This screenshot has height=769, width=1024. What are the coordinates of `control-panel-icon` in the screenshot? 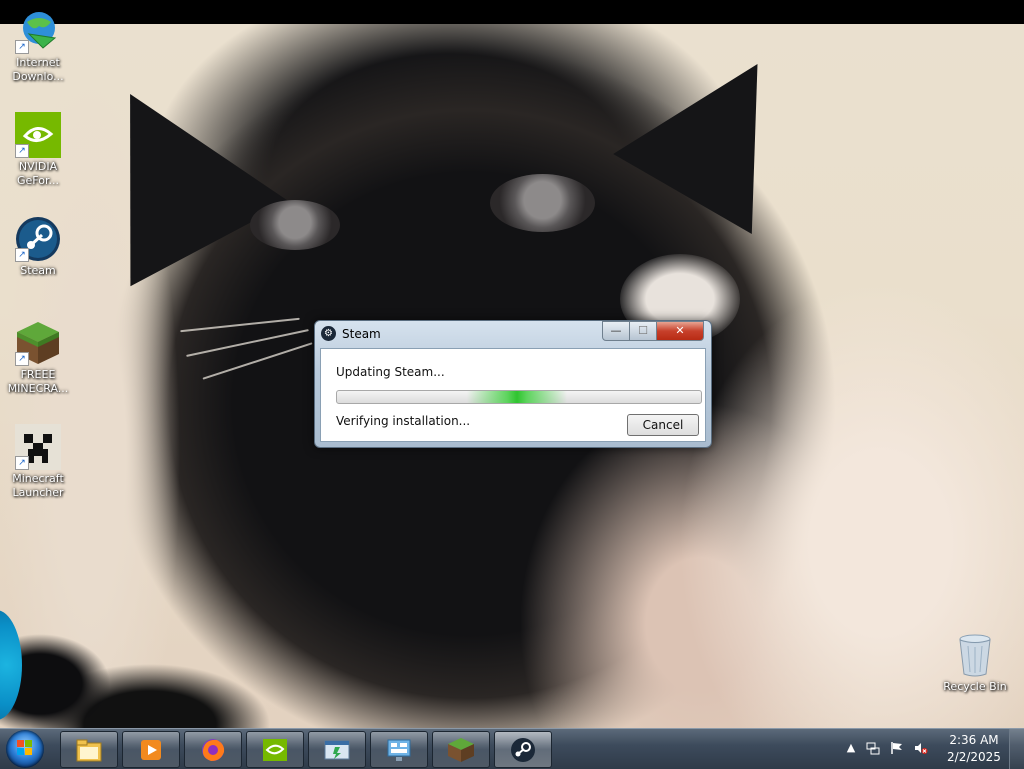 It's located at (399, 750).